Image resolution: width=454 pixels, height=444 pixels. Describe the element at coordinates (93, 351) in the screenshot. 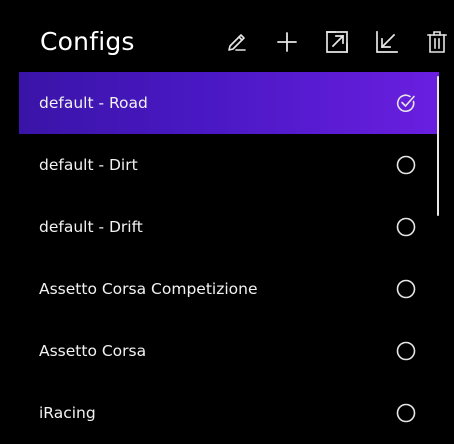

I see `config-label: Assetto Corsa` at that location.